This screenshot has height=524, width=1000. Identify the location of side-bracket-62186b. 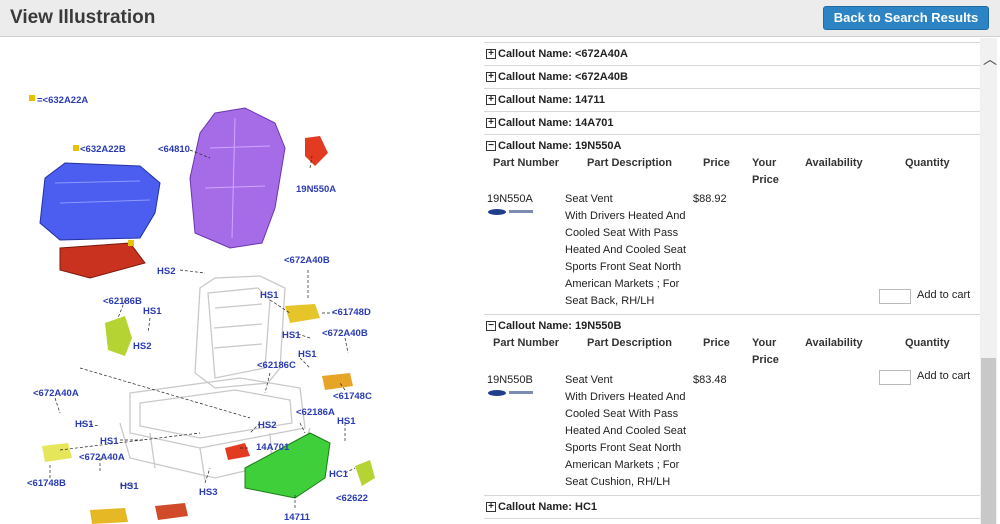
(118, 336).